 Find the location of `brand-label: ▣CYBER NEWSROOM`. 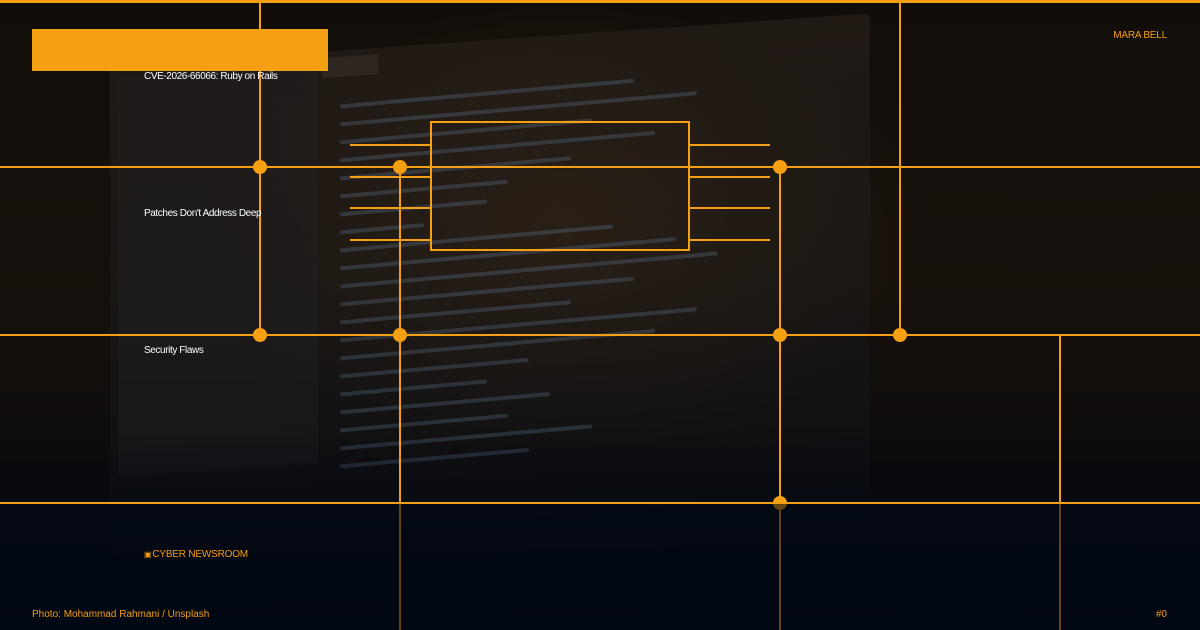

brand-label: ▣CYBER NEWSROOM is located at coordinates (196, 554).